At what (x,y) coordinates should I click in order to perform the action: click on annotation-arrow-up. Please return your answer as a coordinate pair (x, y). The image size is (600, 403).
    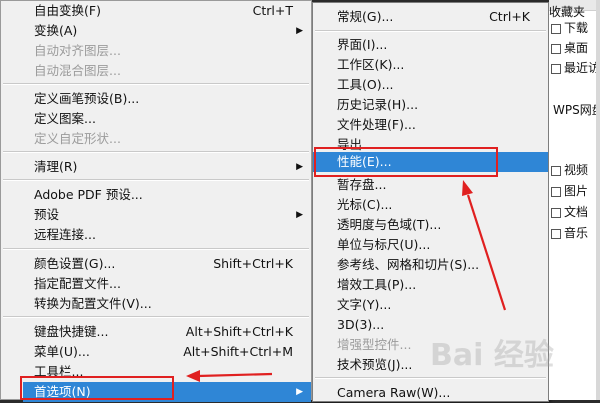
    Looking at the image, I should click on (486, 252).